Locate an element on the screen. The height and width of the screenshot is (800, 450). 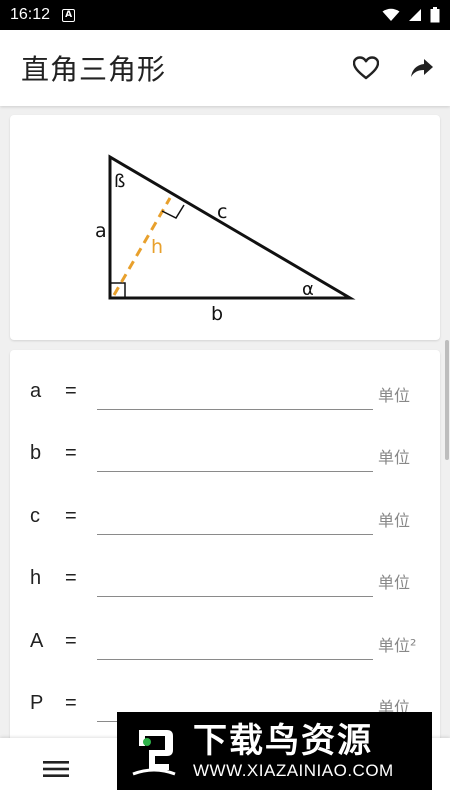
field-label: b is located at coordinates (36, 453).